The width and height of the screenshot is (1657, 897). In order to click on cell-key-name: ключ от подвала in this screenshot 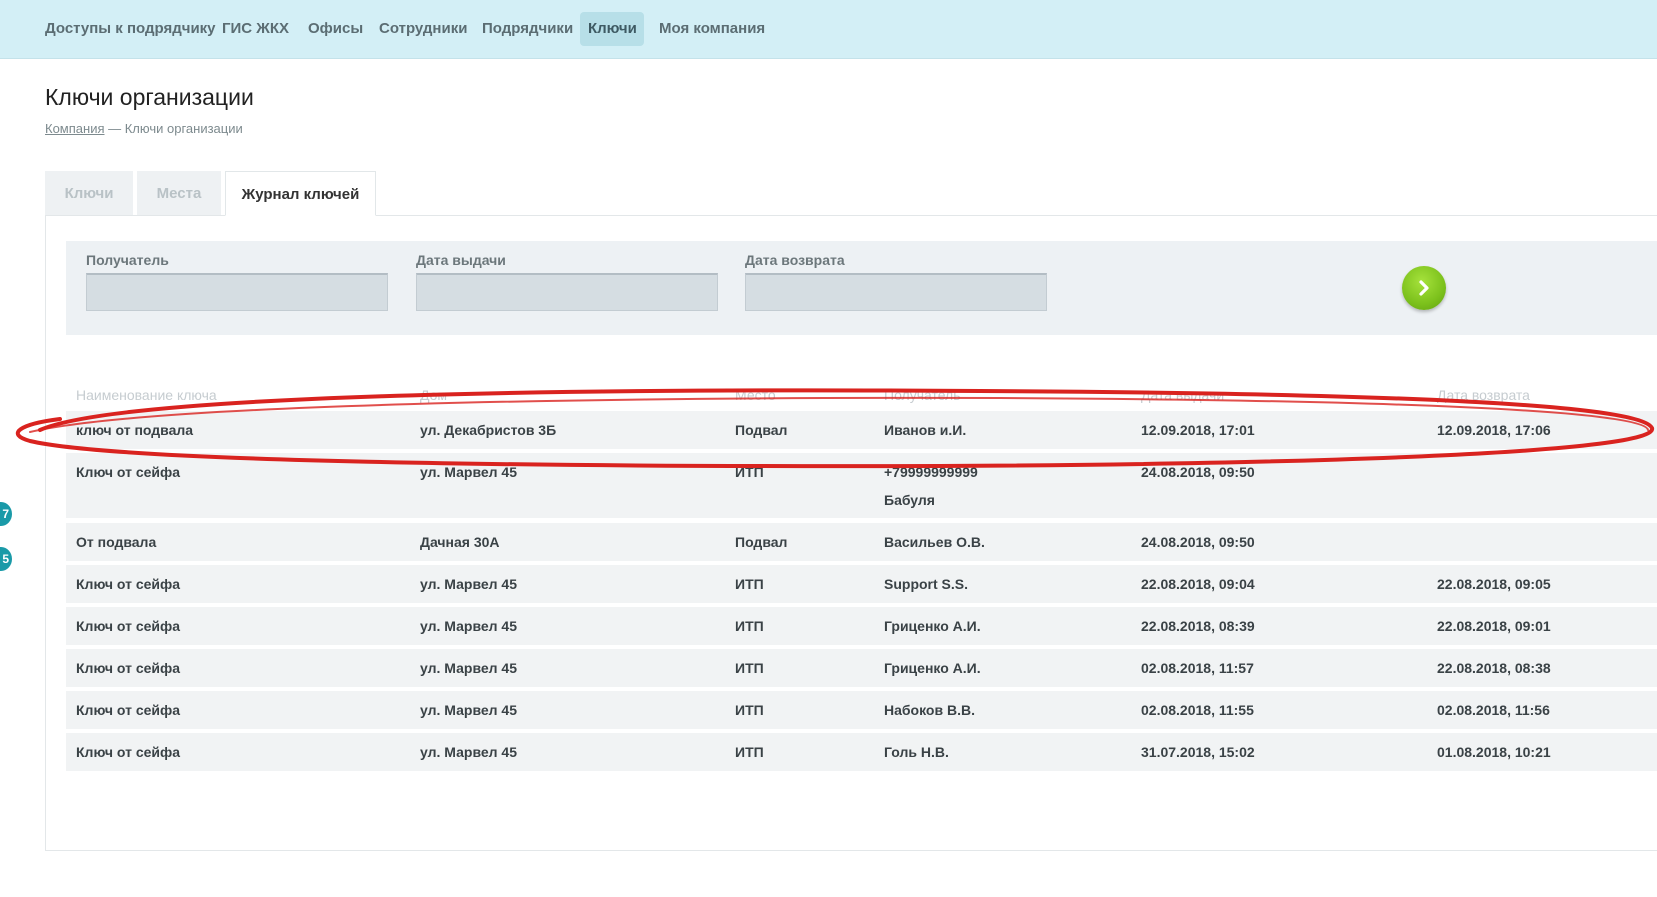, I will do `click(135, 430)`.